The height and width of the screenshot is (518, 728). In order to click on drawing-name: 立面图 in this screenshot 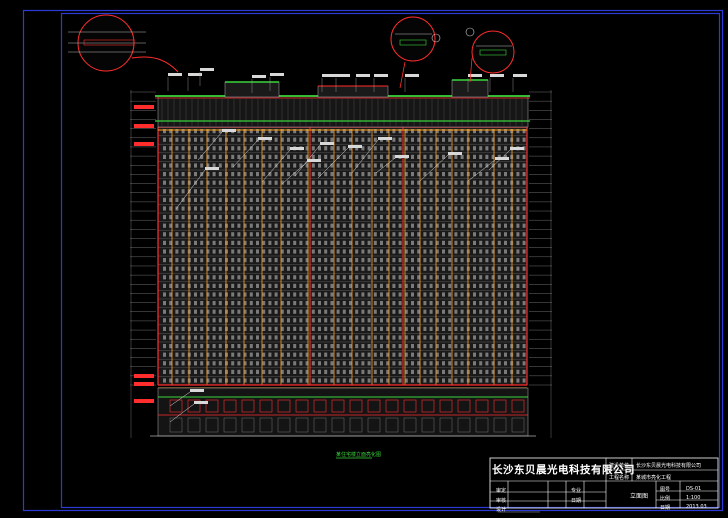, I will do `click(639, 496)`.